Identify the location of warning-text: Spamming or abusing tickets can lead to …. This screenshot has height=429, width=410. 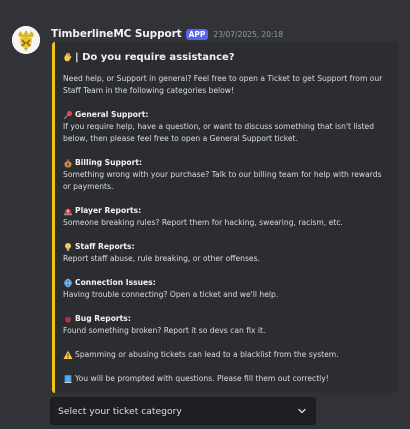
(207, 354).